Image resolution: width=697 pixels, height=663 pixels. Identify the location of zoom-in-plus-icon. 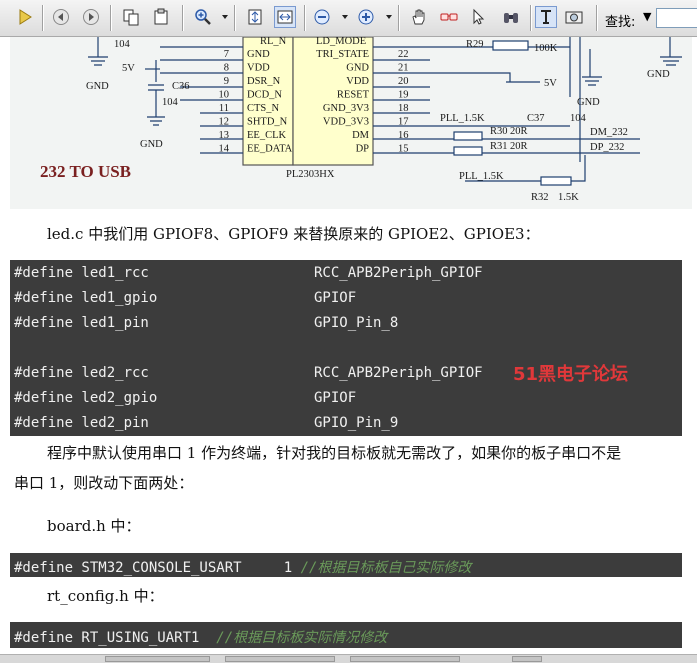
(366, 17).